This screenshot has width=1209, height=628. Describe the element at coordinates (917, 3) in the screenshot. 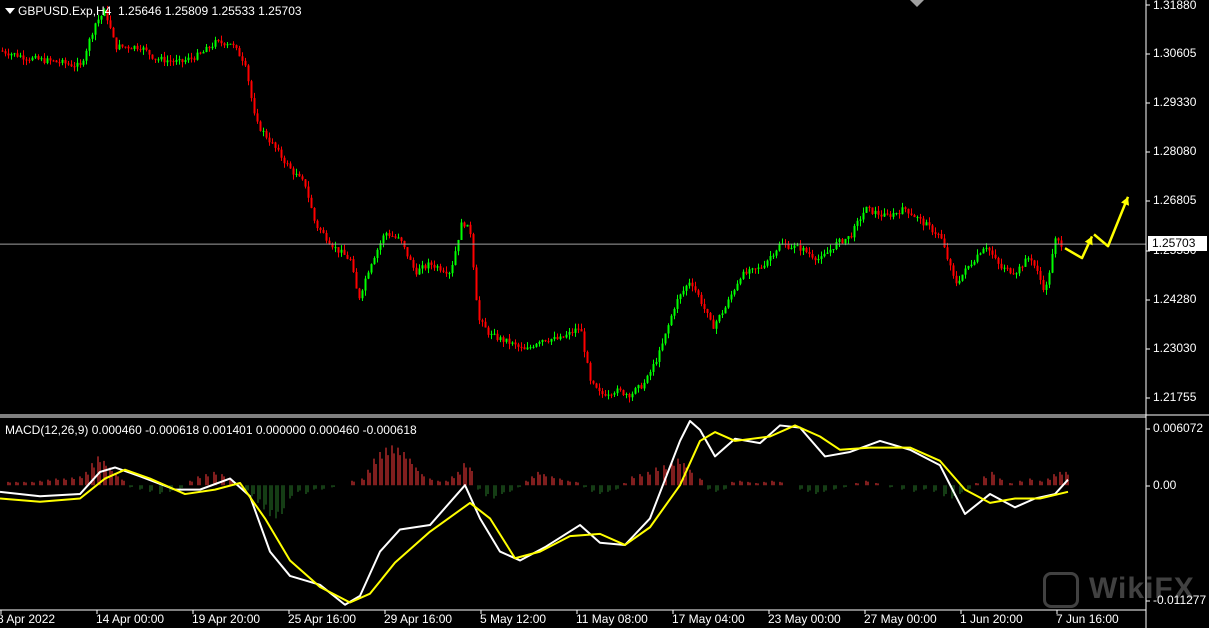

I see `shift-marker-icon` at that location.